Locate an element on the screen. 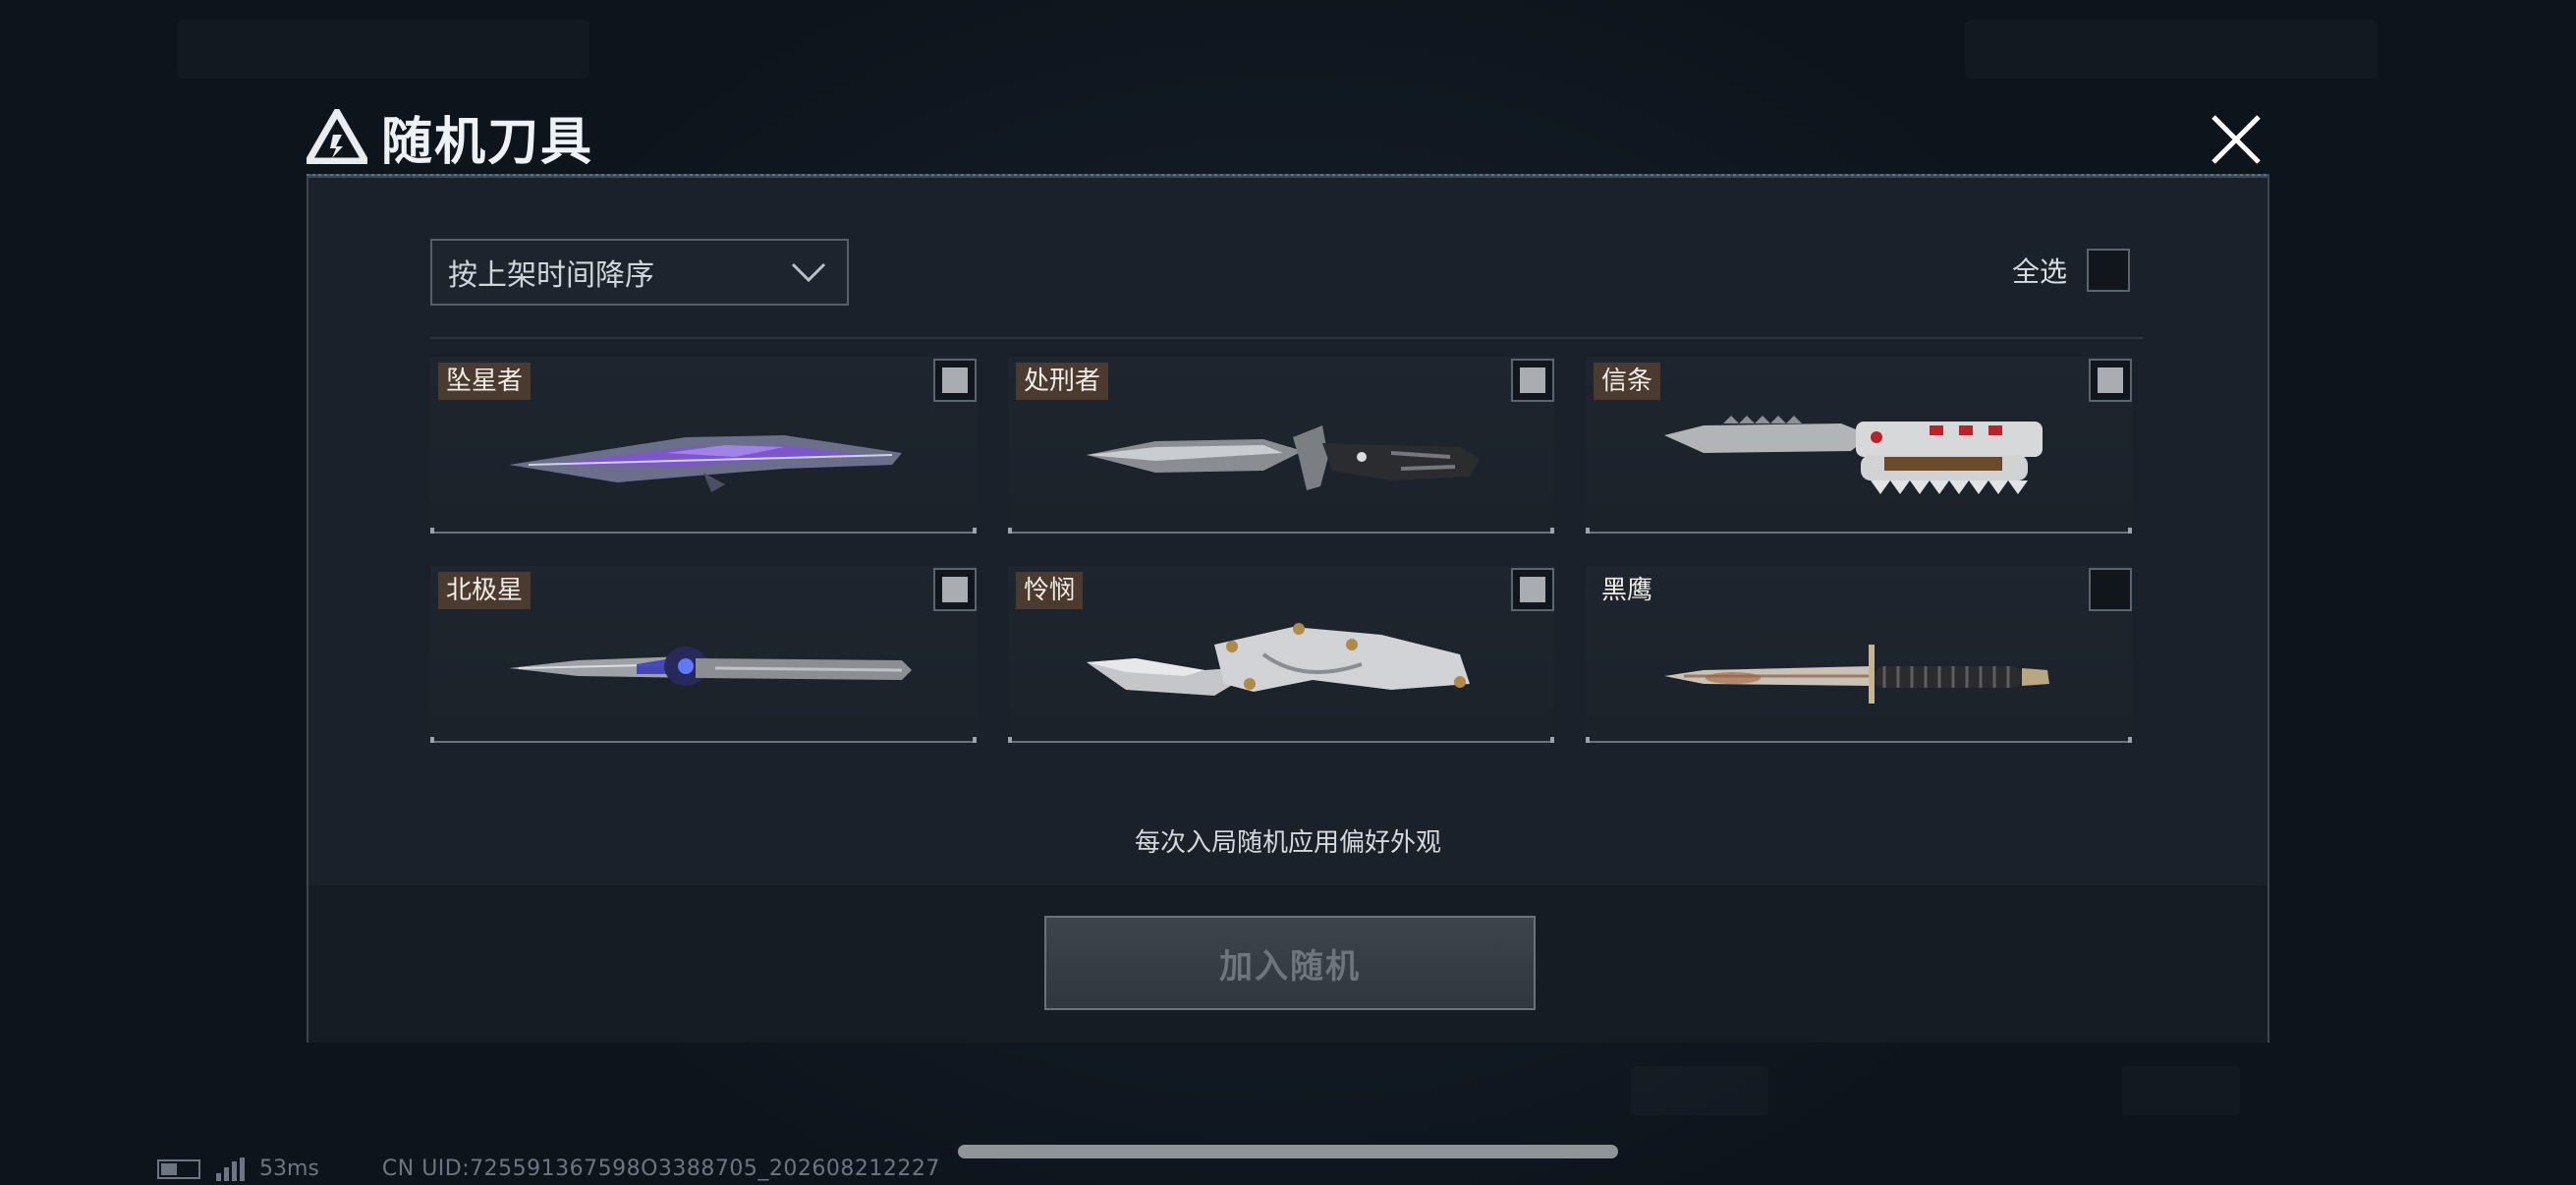 The image size is (2576, 1185). knife-name-label: 怜悯 is located at coordinates (1050, 591).